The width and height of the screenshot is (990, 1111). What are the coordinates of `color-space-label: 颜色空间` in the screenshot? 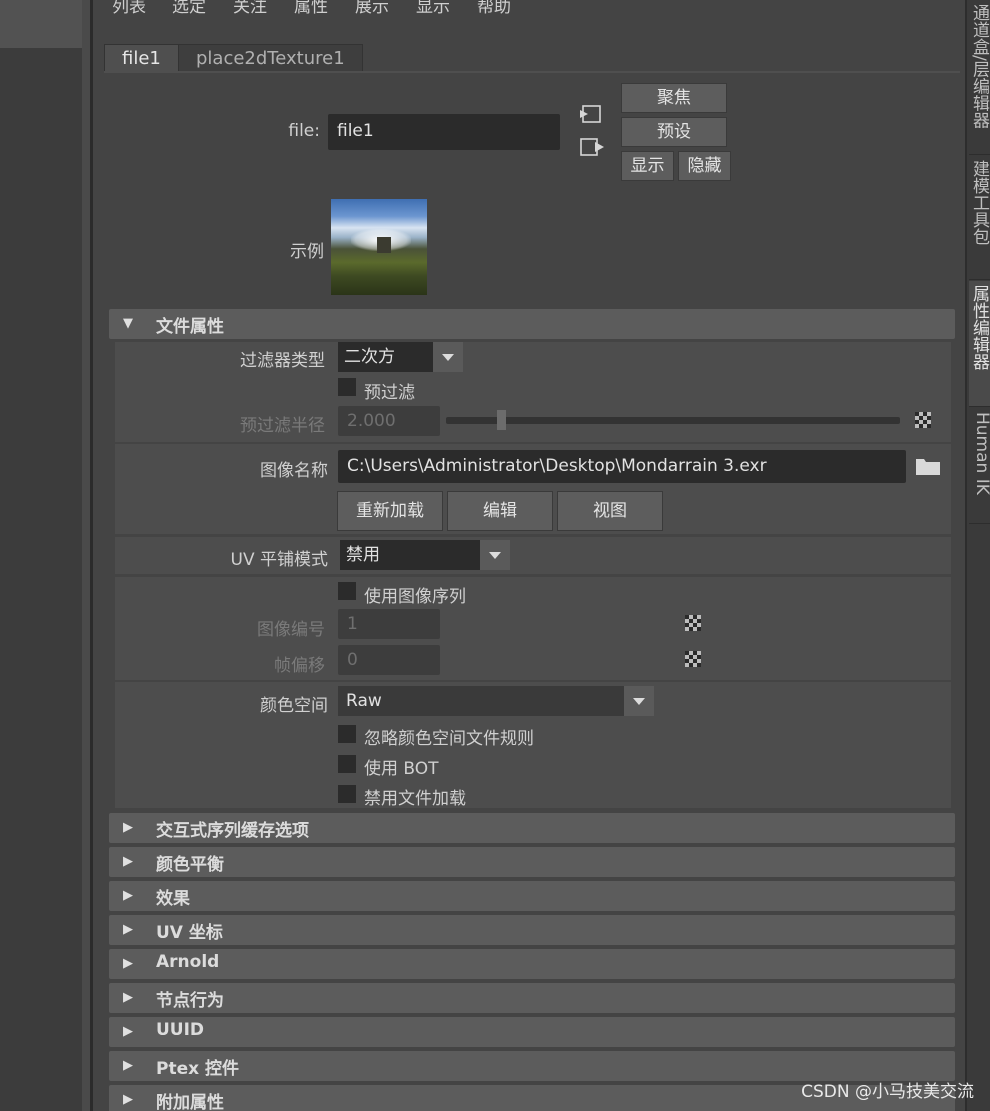 It's located at (294, 706).